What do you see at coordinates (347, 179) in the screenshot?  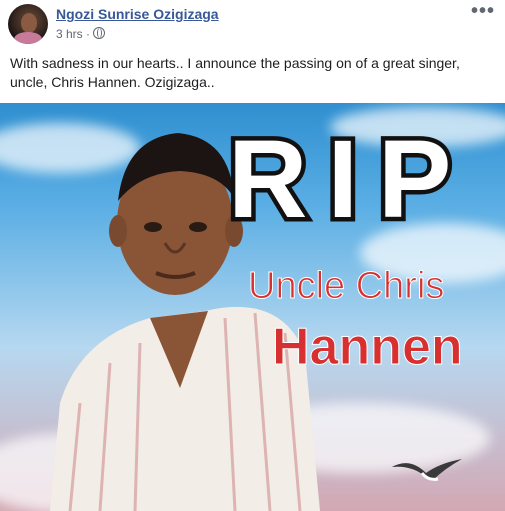 I see `rip-title: RIP` at bounding box center [347, 179].